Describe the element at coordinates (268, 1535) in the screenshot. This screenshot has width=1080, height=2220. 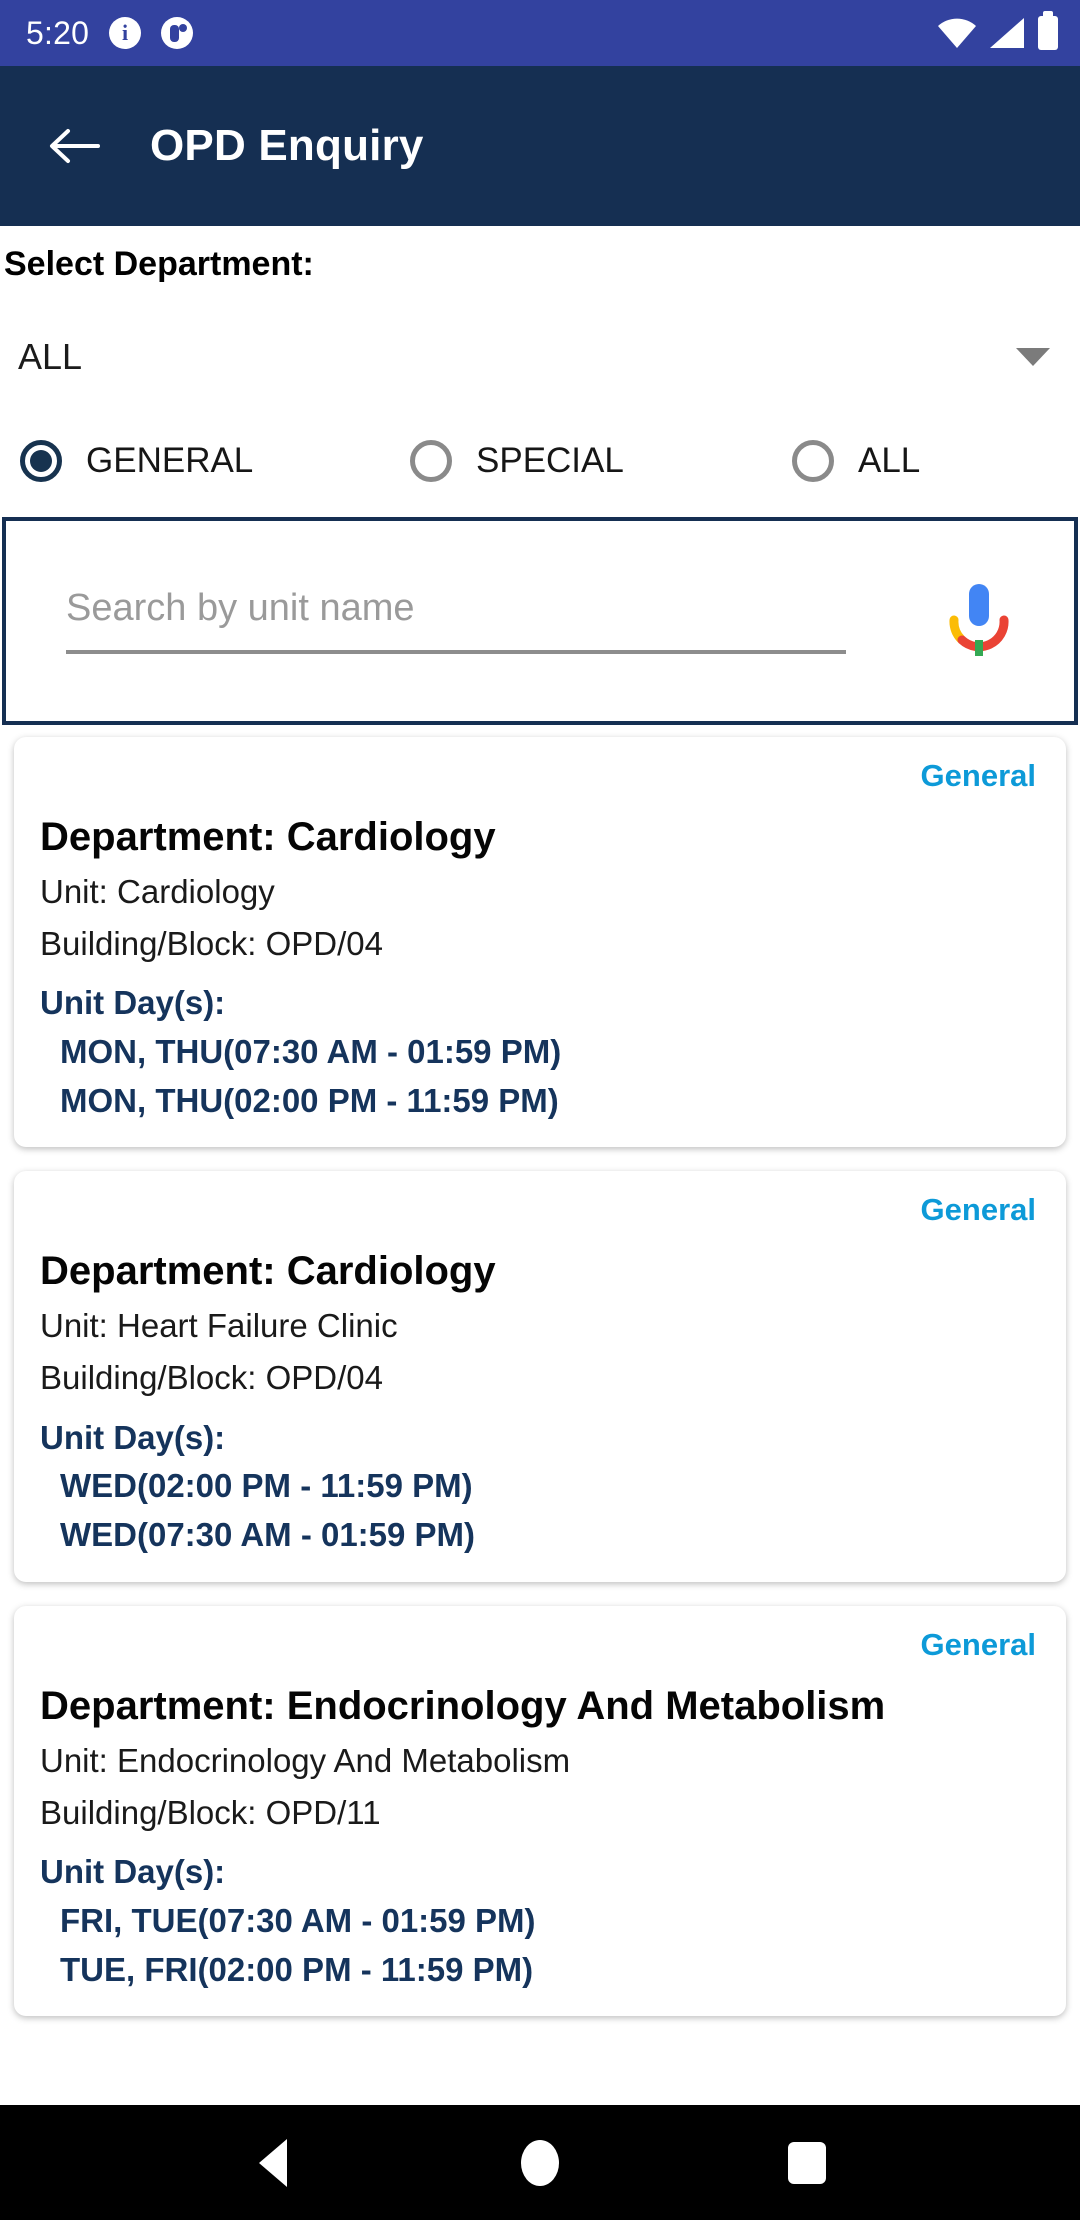
I see `card-day-entry: WED(07:30 AM - 01:59 PM)` at that location.